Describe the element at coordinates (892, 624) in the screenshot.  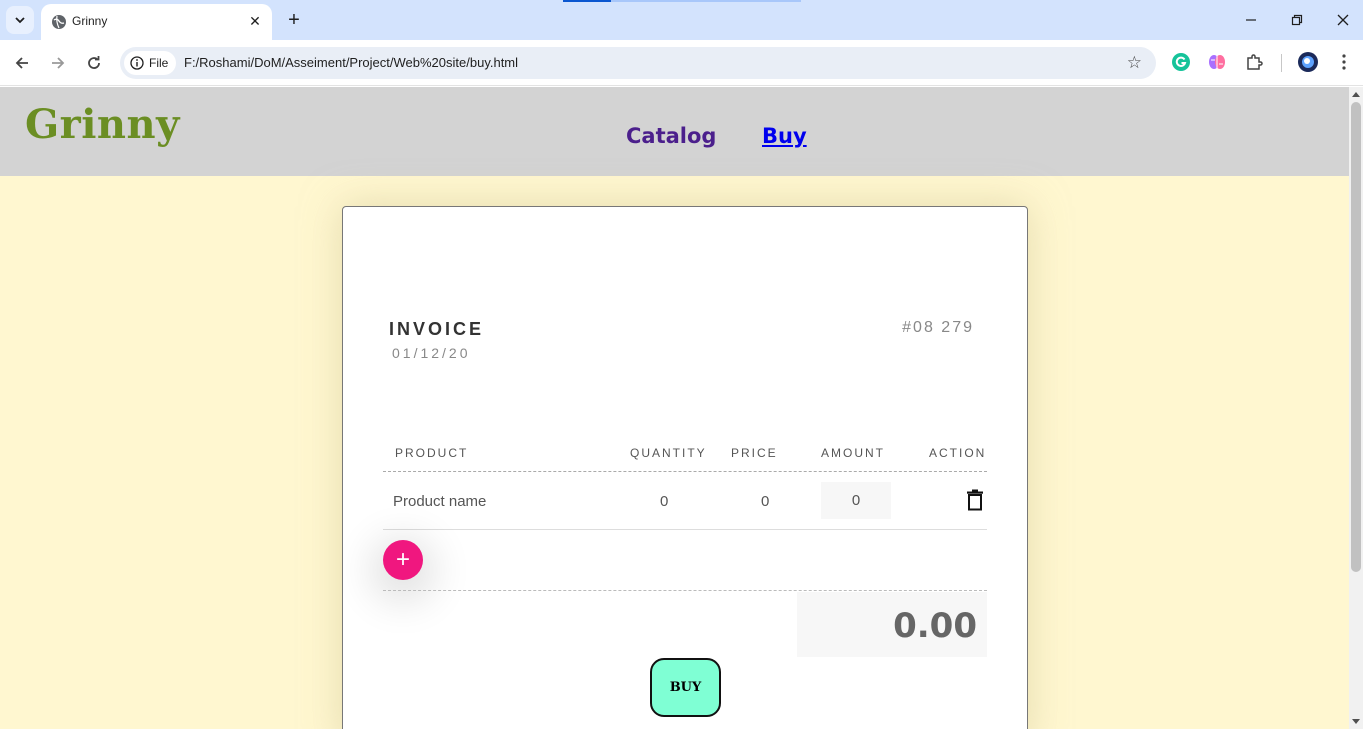
I see `total-box: 0.00` at that location.